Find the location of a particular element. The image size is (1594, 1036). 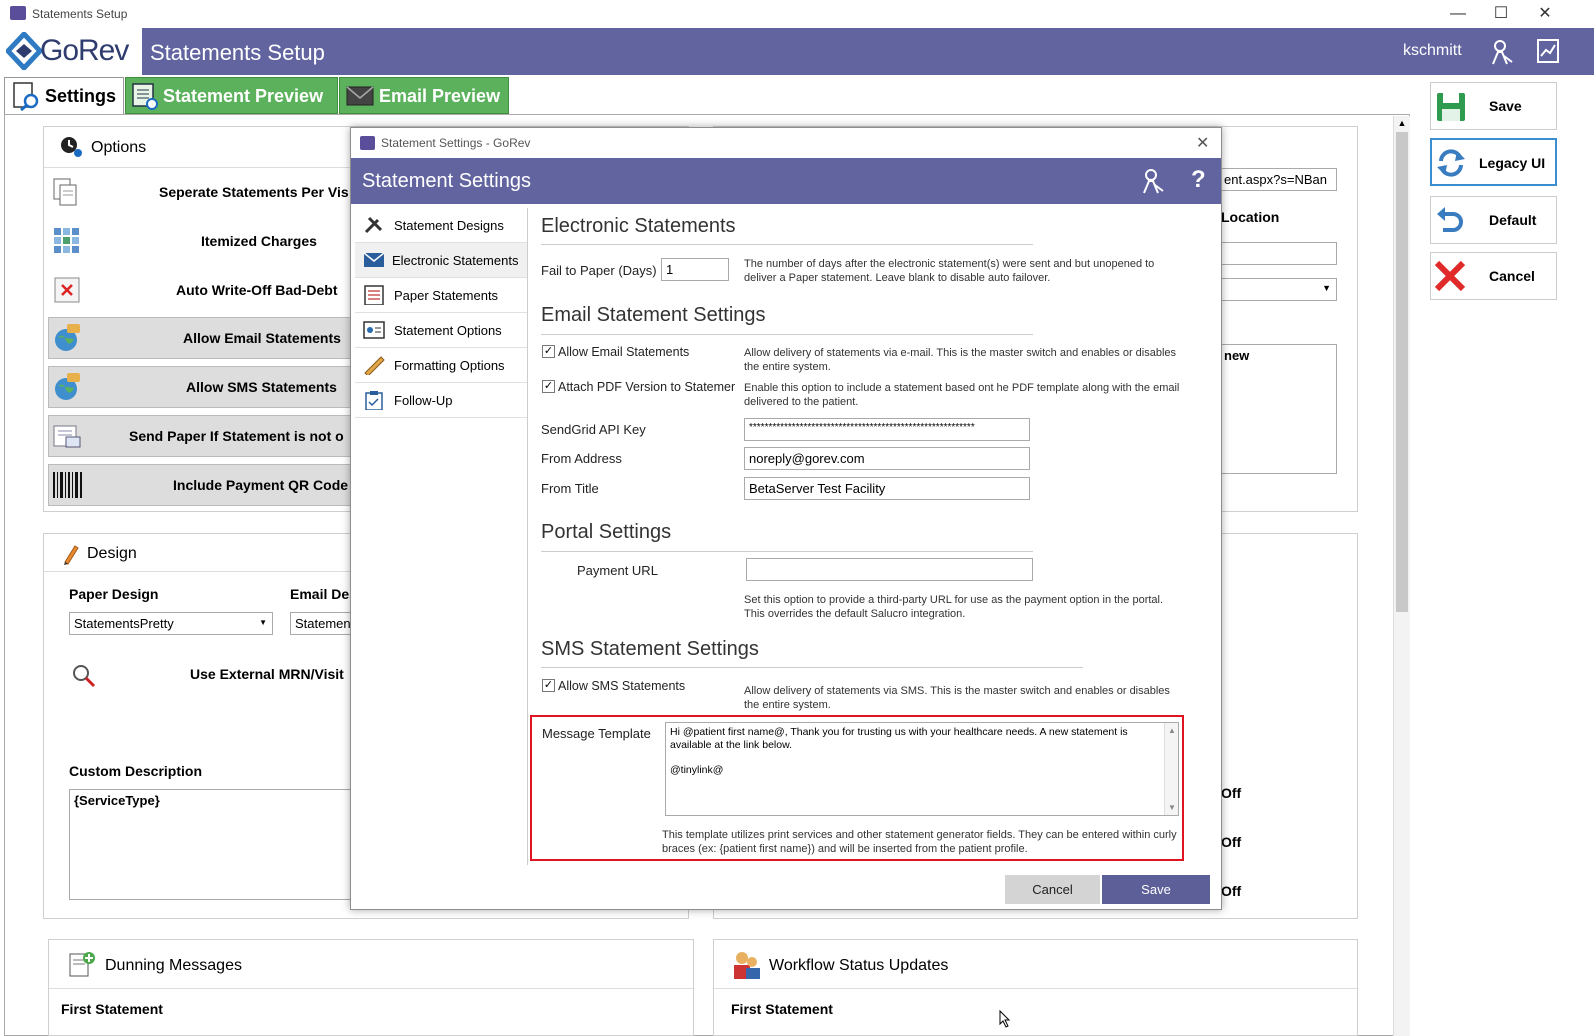

attach-pdf-label: Attach PDF Version to Statemer is located at coordinates (647, 387).